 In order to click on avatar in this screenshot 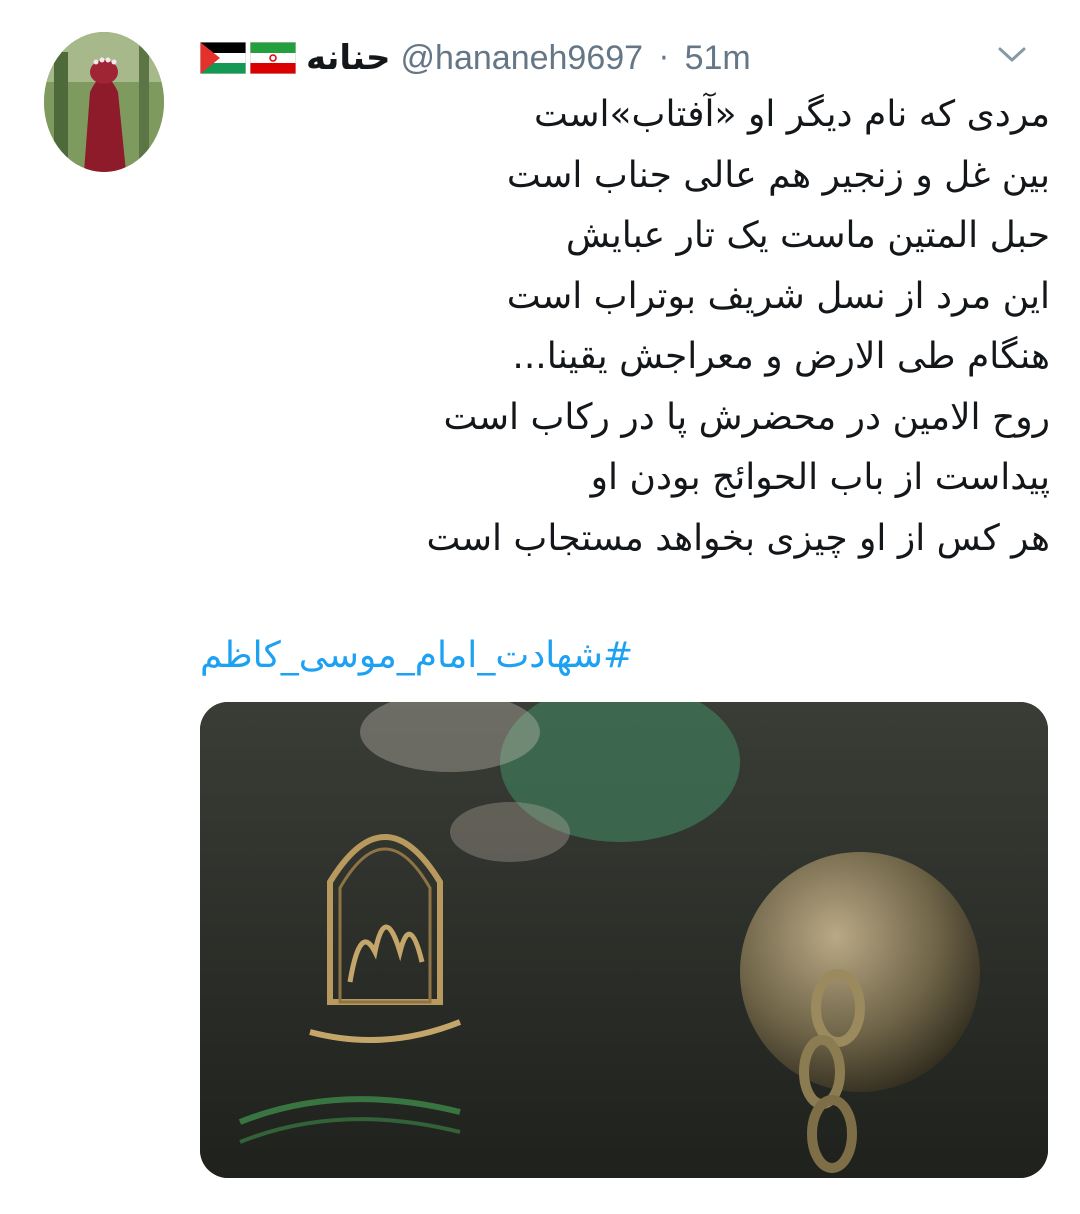, I will do `click(104, 102)`.